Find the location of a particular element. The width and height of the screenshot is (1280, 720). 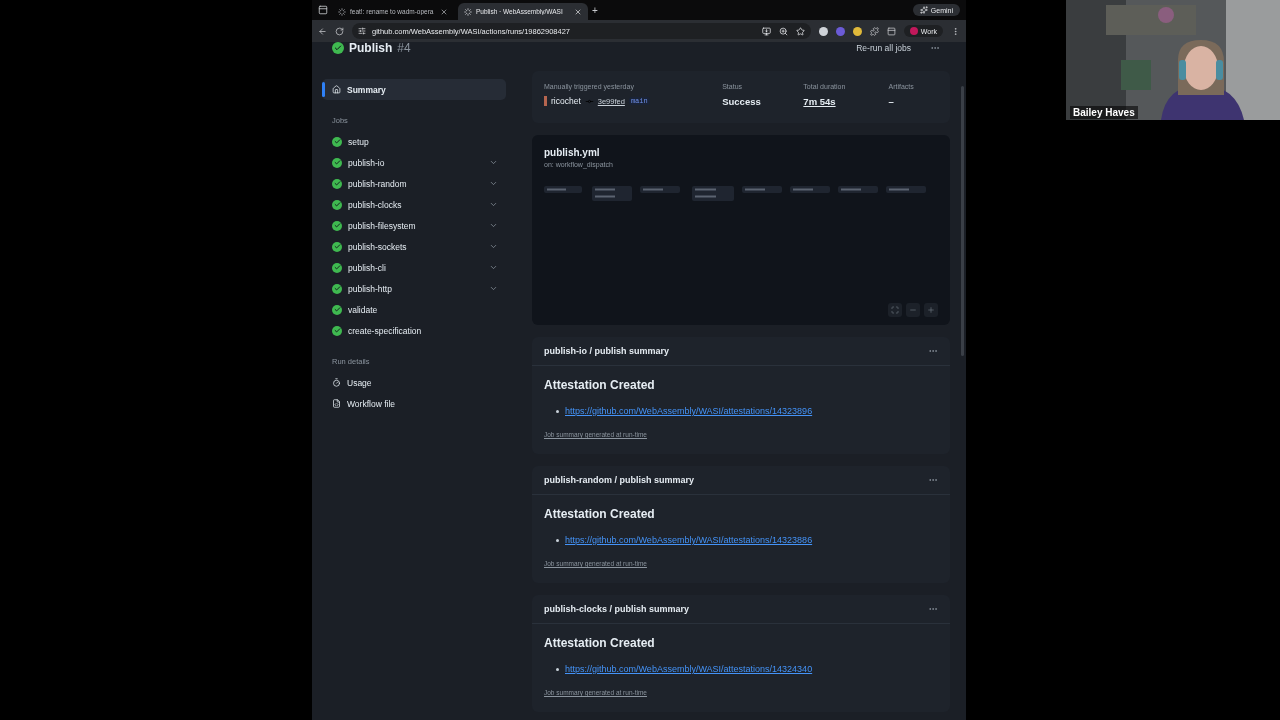

job-item: publish-cli is located at coordinates (414, 267).